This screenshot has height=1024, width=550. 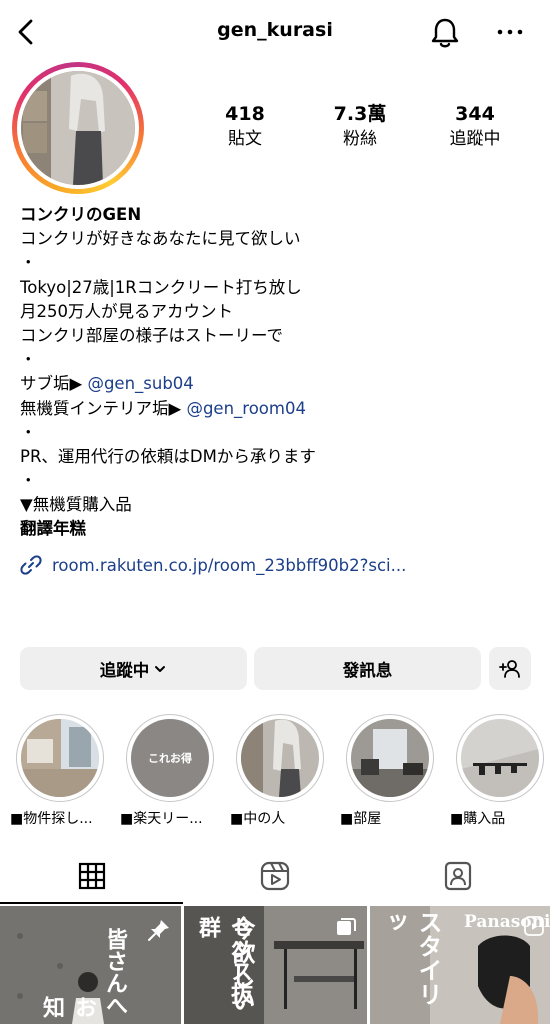 What do you see at coordinates (76, 505) in the screenshot?
I see `bio-line: ▼無機質購入品` at bounding box center [76, 505].